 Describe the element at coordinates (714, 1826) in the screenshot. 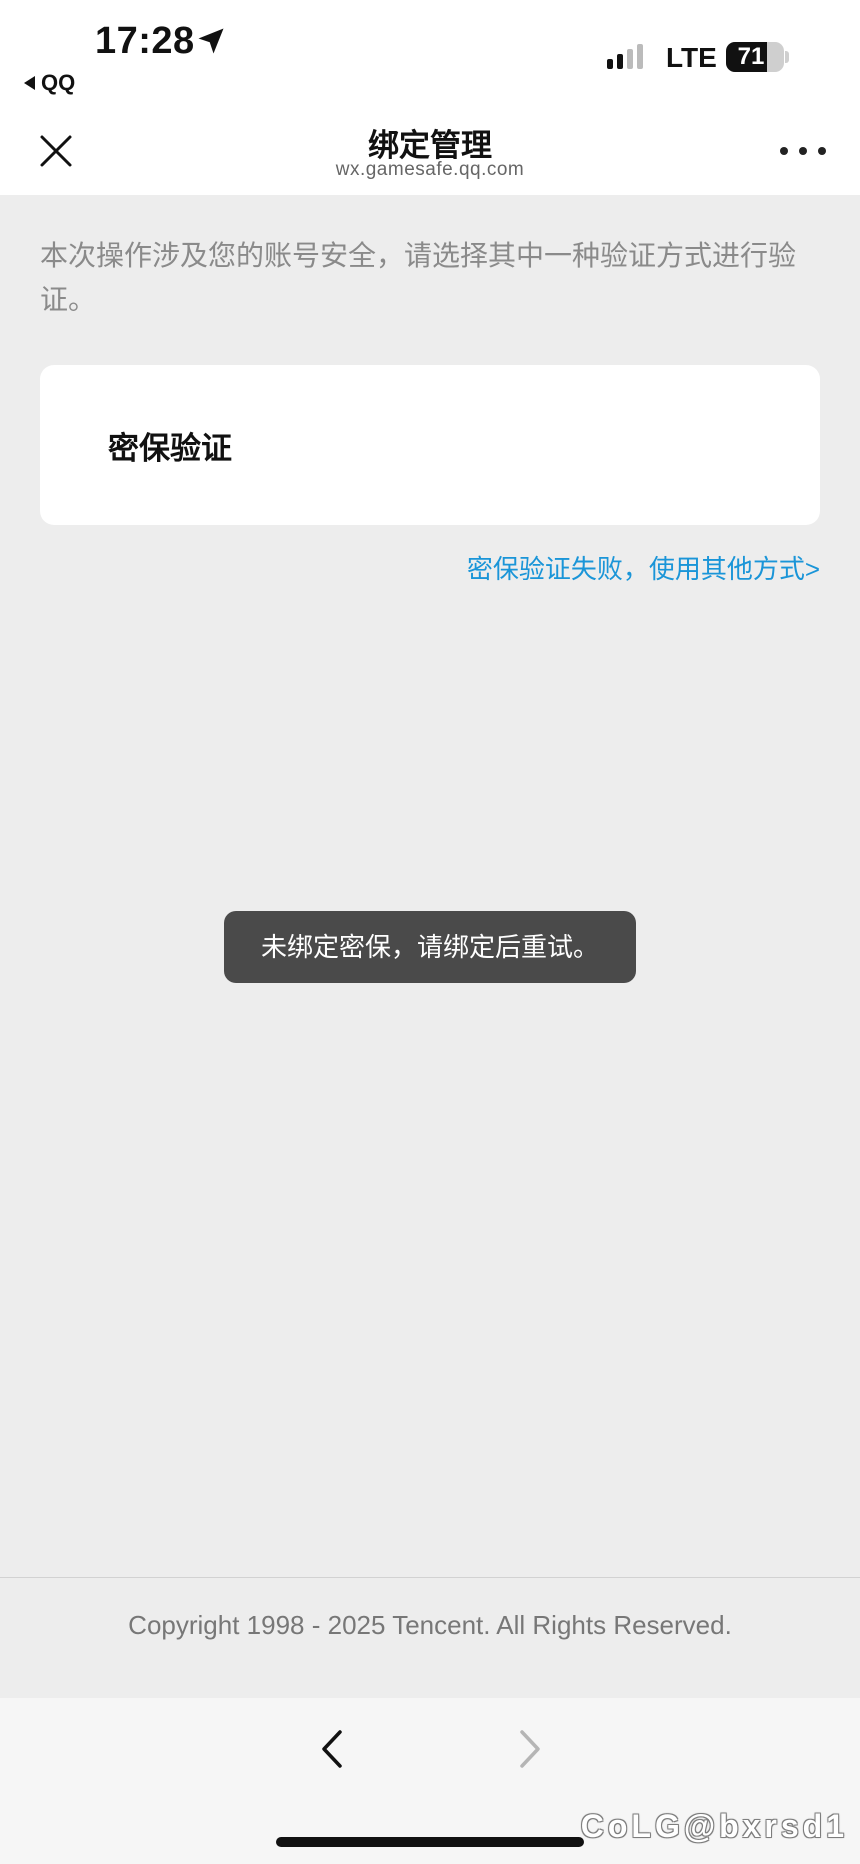

I see `watermark: CoLG@bxrsd1` at that location.